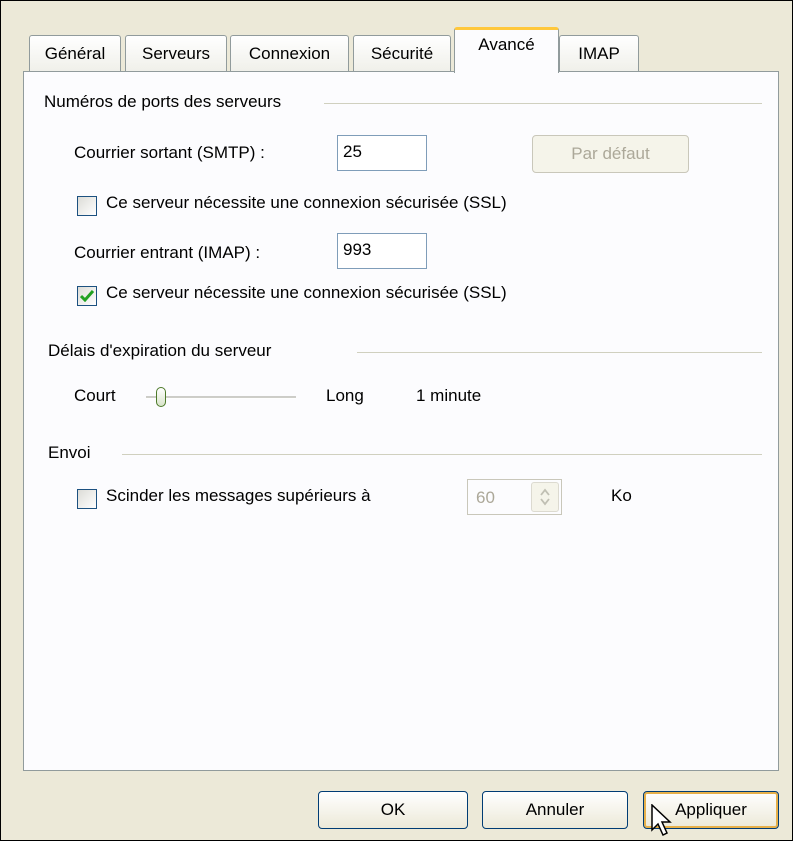 This screenshot has height=841, width=793. What do you see at coordinates (393, 810) in the screenshot?
I see `ok-button: OK` at bounding box center [393, 810].